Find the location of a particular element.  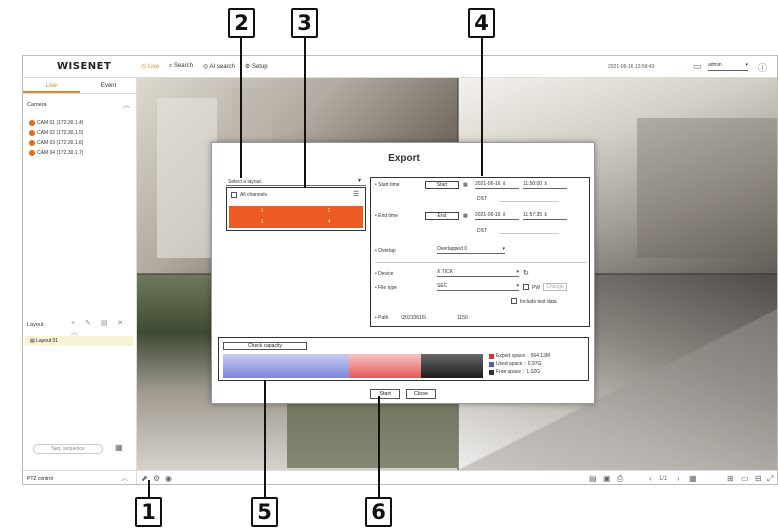

wisenet-logo: WISENET is located at coordinates (84, 66).